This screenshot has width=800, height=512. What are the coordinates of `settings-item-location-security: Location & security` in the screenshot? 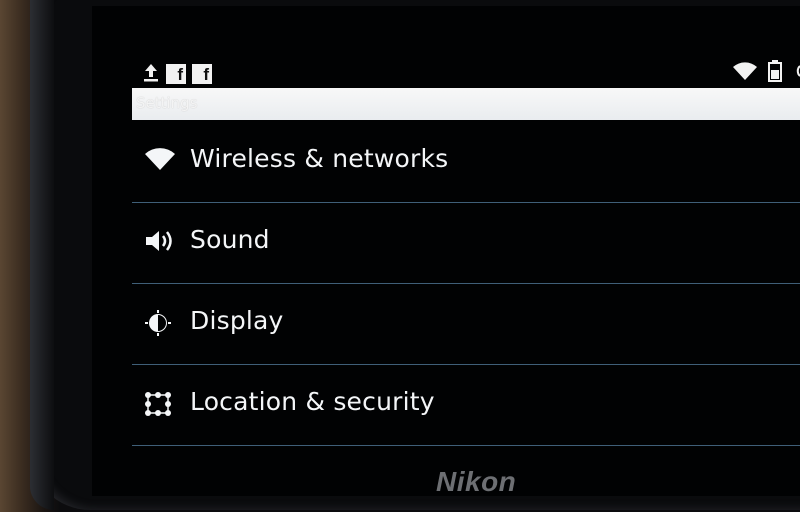 It's located at (466, 405).